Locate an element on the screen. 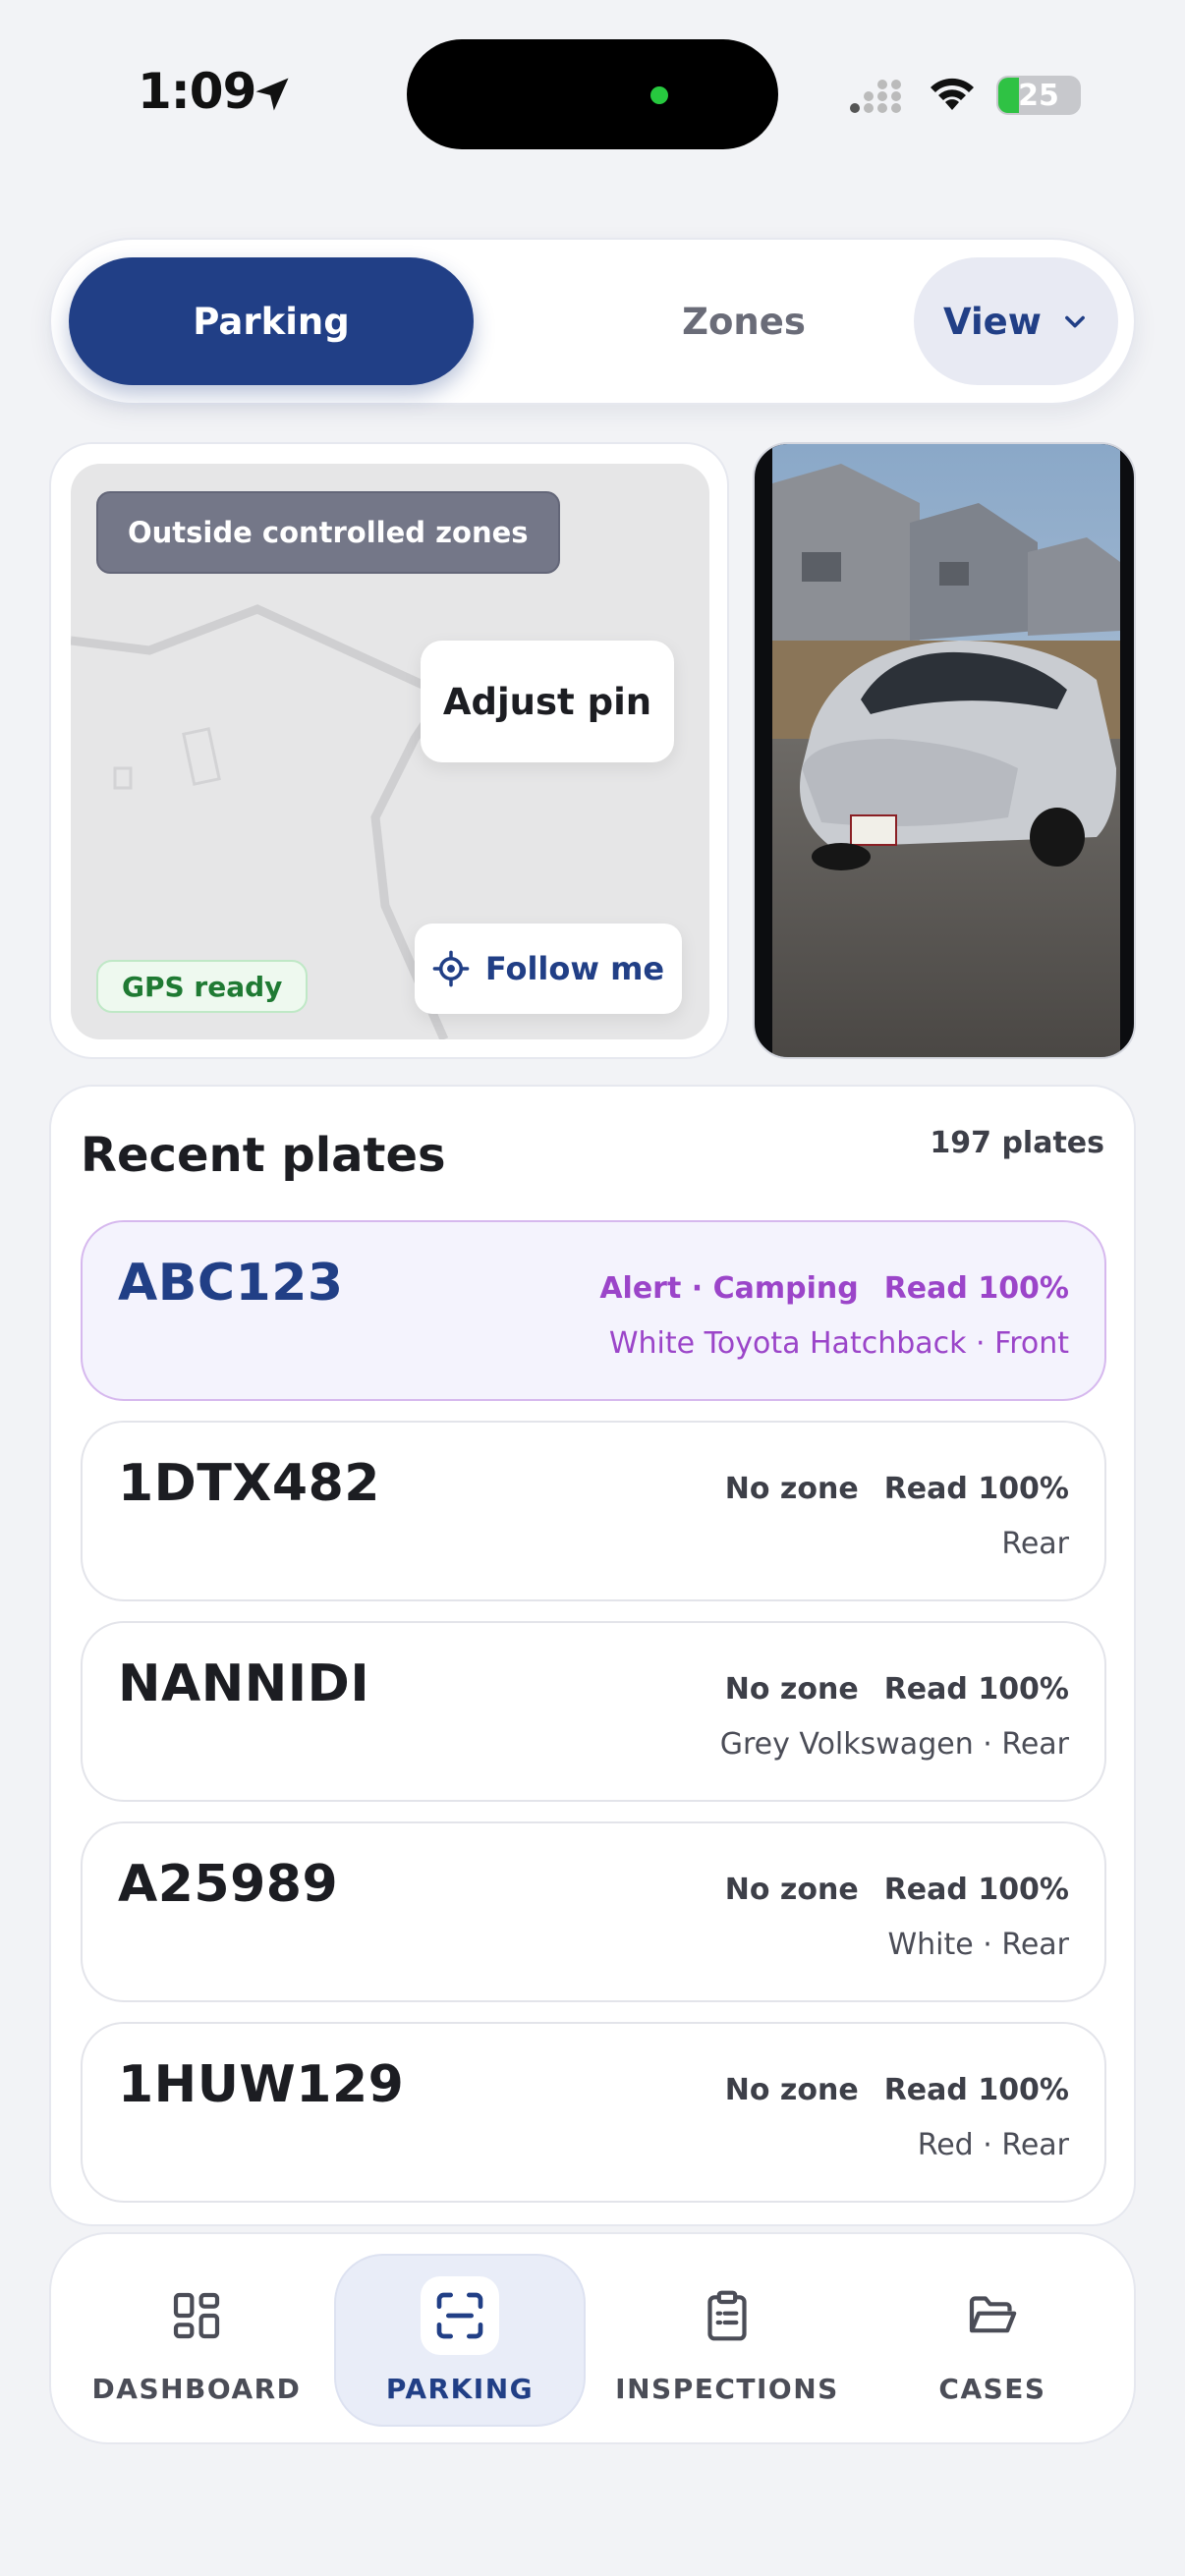  vehicle-detail: White · Rear is located at coordinates (978, 1945).